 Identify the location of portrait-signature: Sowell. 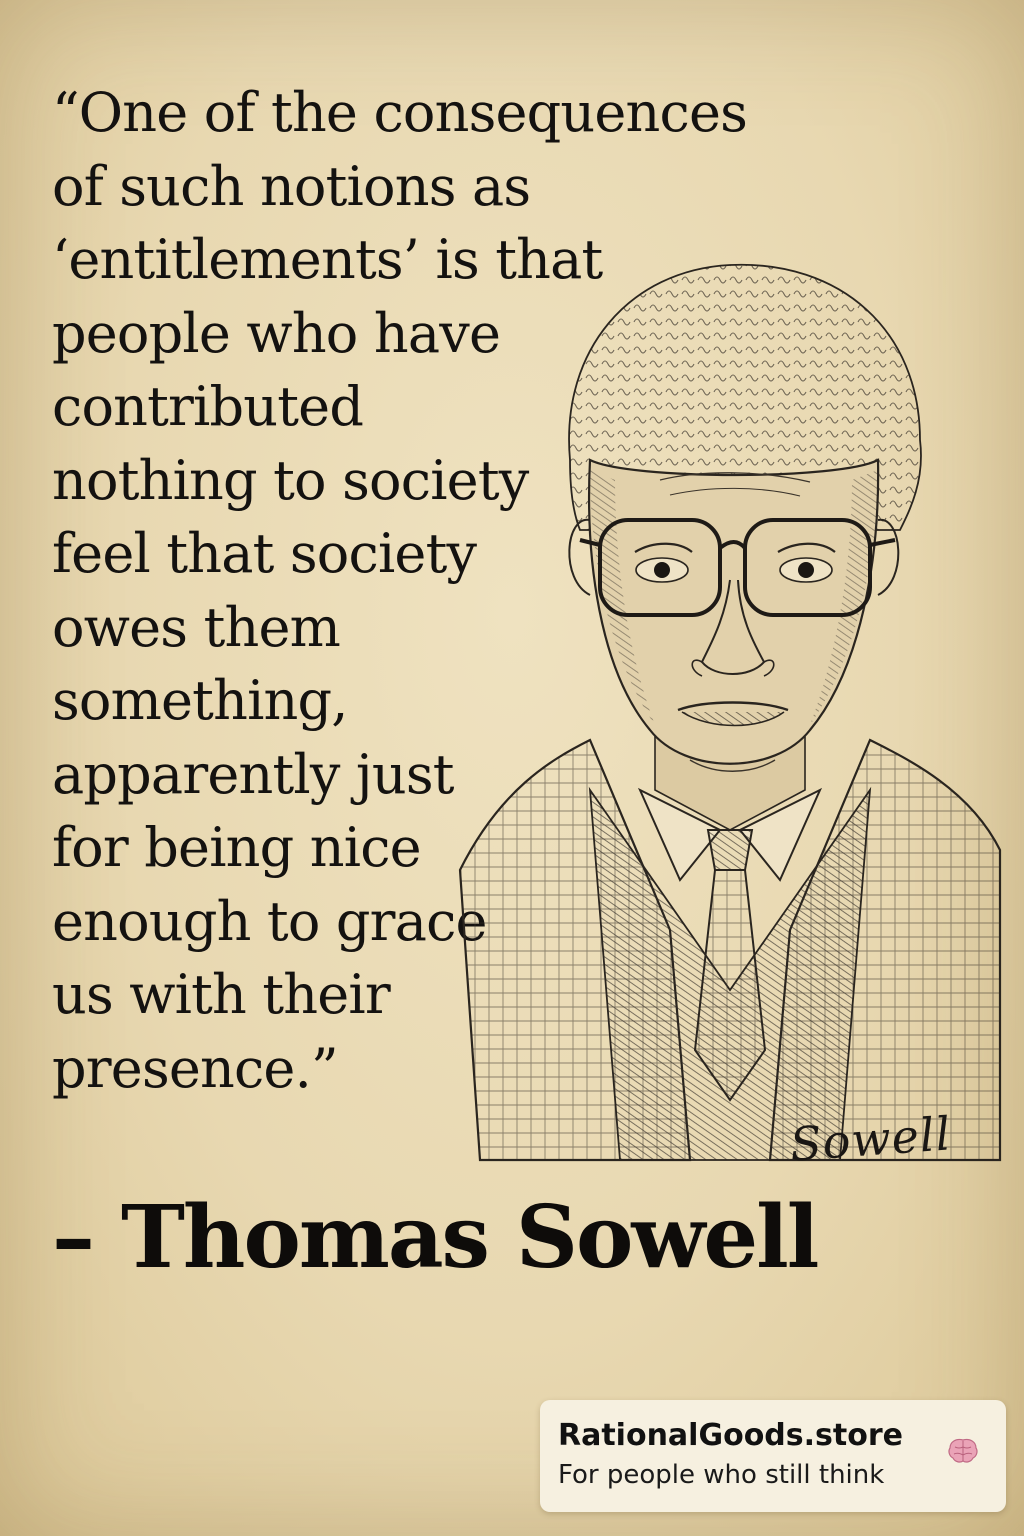
(870, 1139).